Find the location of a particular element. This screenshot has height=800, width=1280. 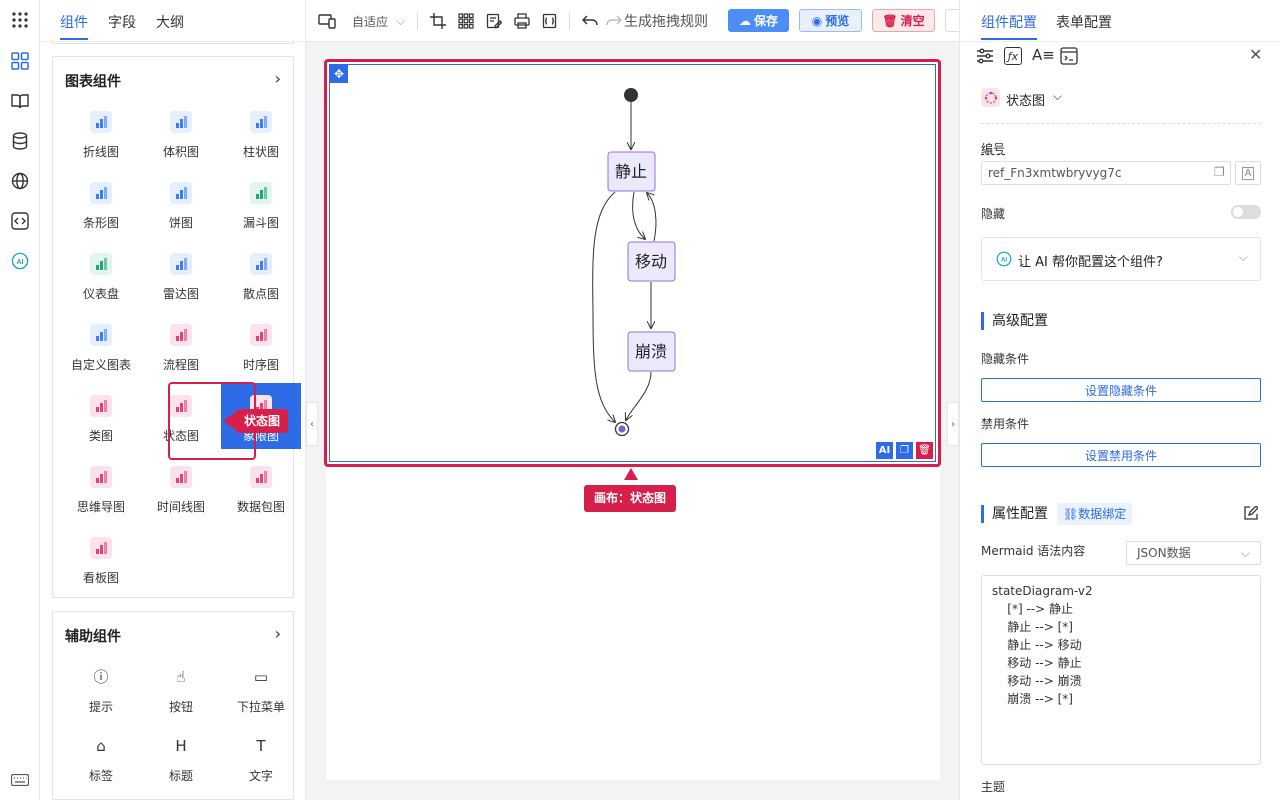

book-icon is located at coordinates (20, 101).